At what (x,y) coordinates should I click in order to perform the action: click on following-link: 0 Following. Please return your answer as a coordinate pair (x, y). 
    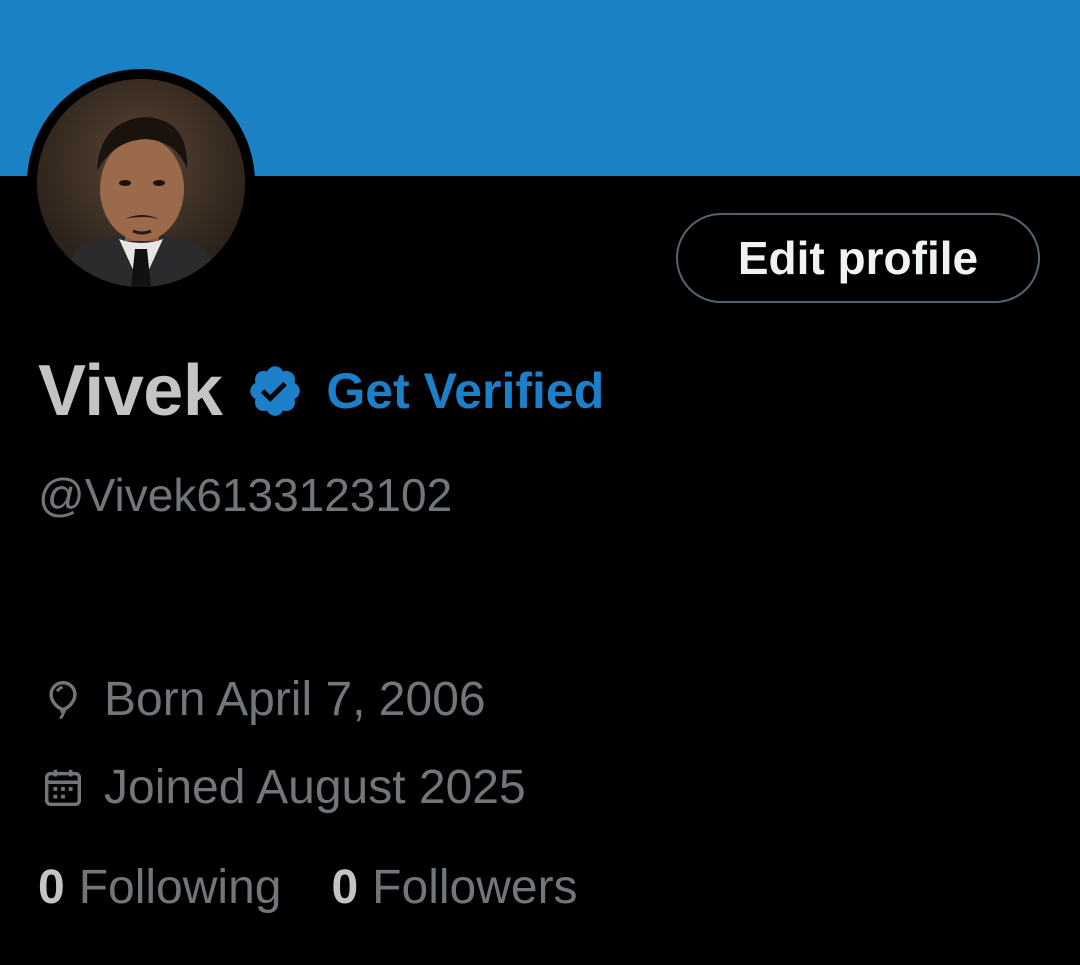
    Looking at the image, I should click on (159, 887).